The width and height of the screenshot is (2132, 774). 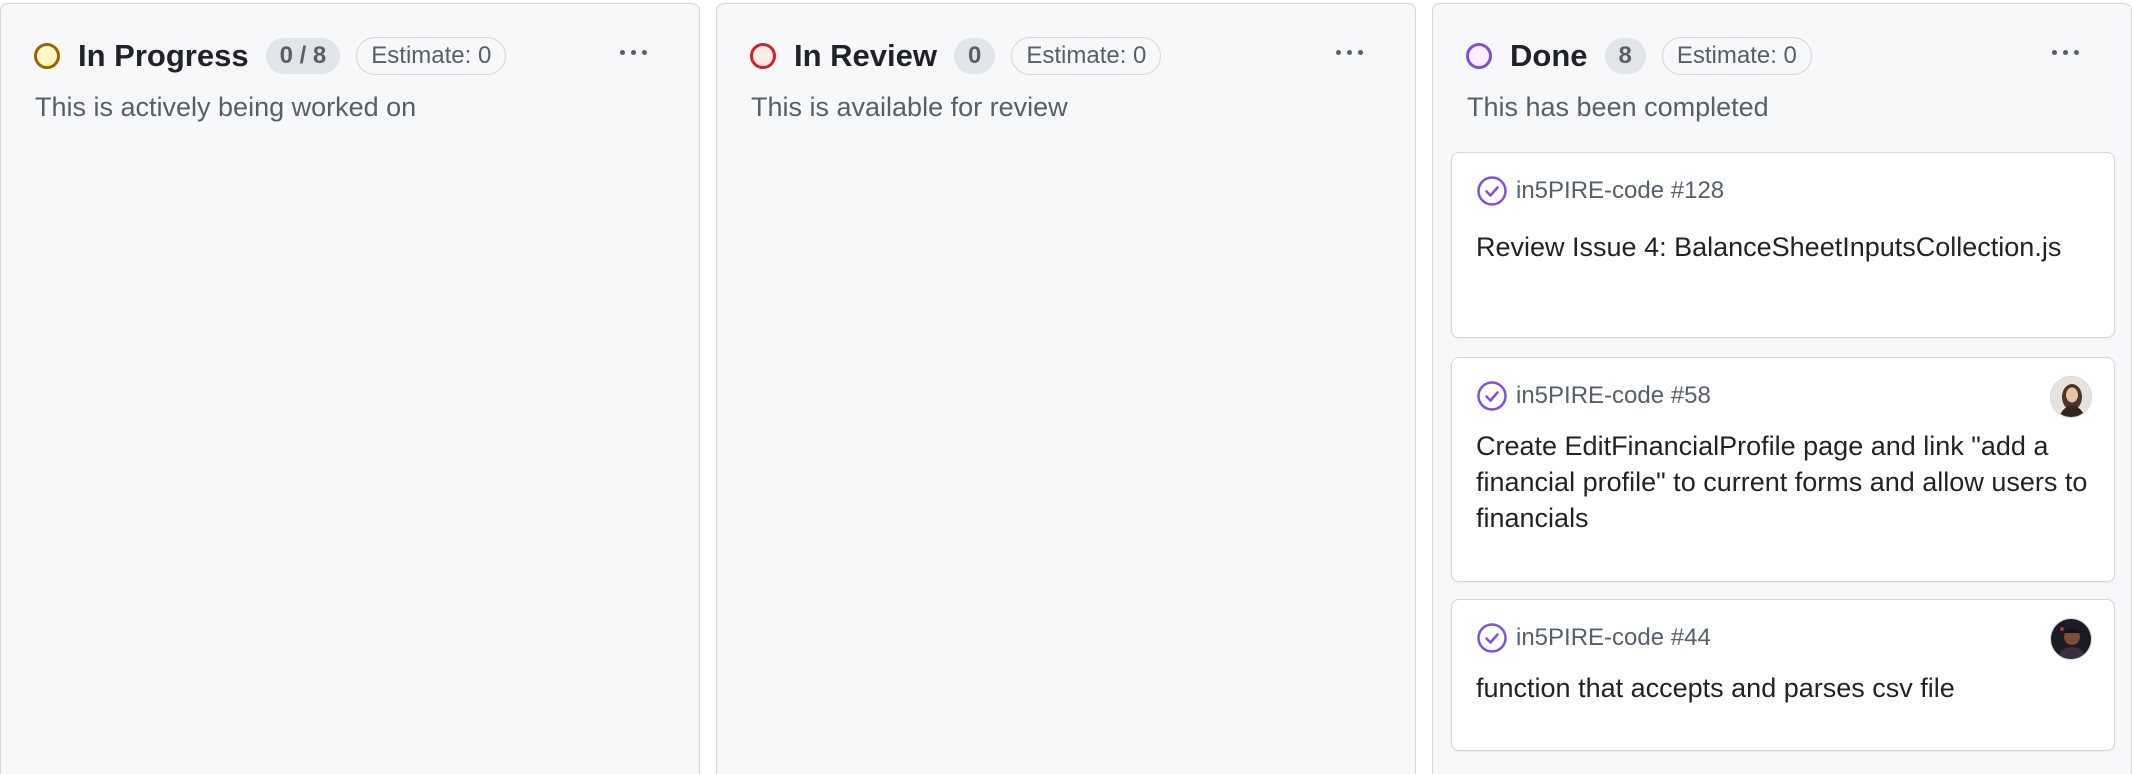 I want to click on item-count-badge: 0 / 8, so click(x=303, y=56).